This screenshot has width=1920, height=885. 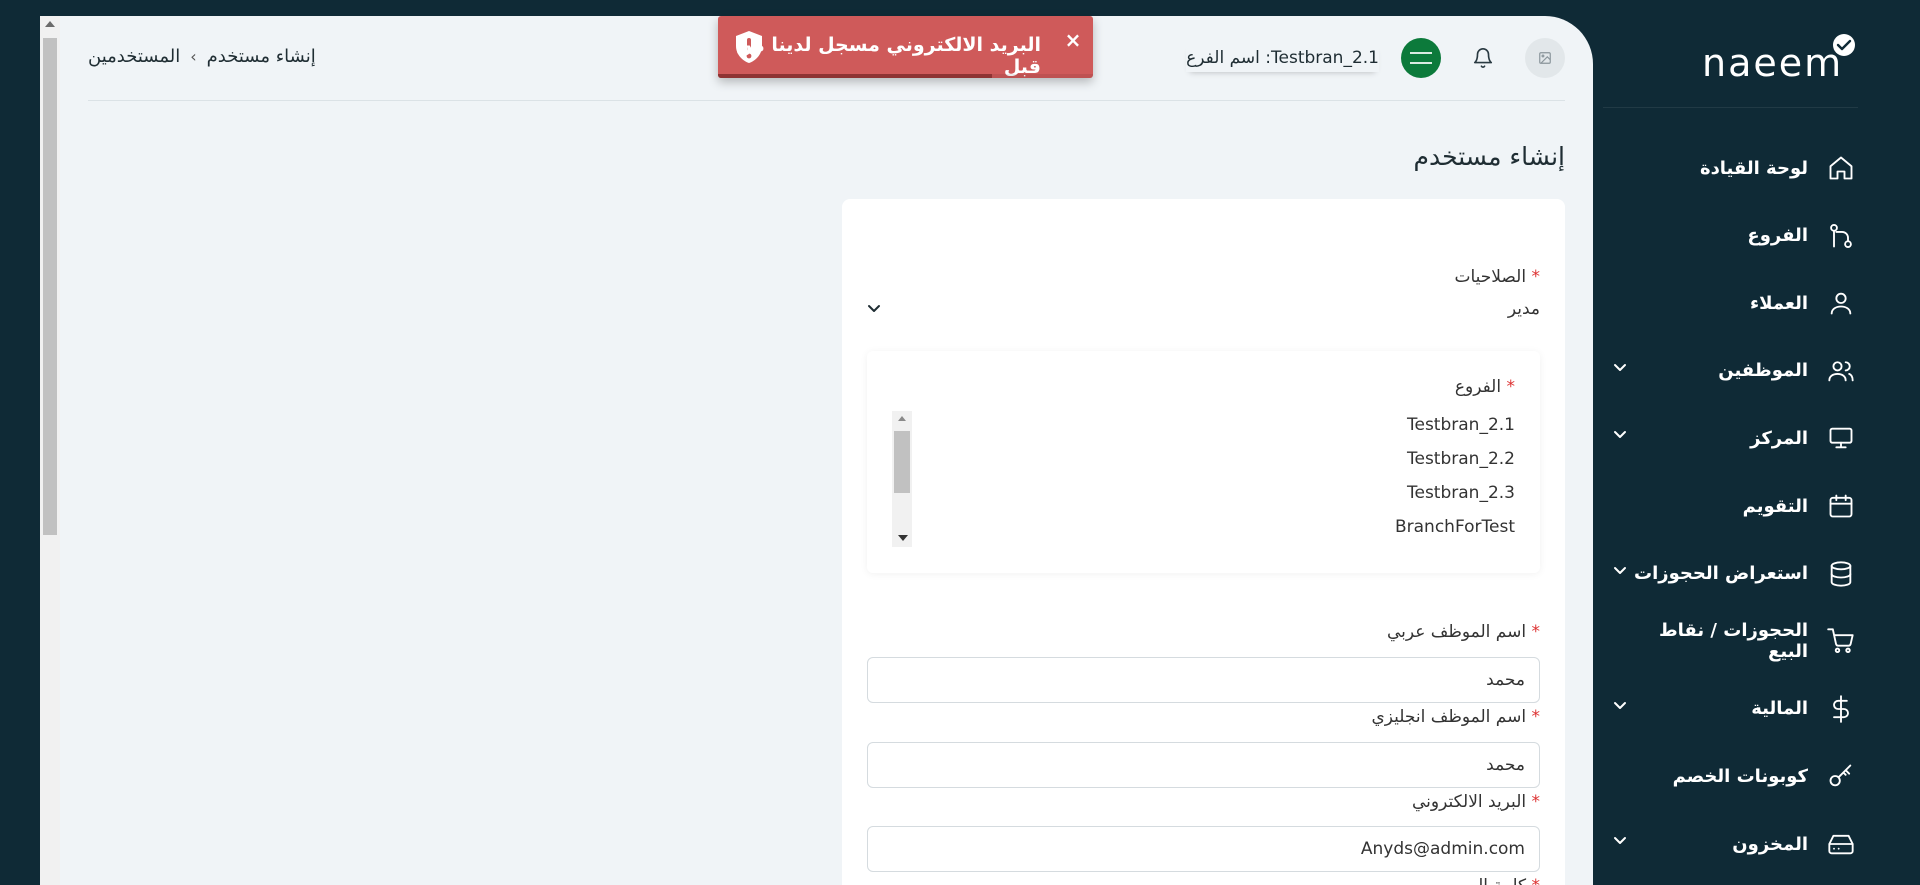 I want to click on sidebar-item: الموظفين, so click(x=1735, y=371).